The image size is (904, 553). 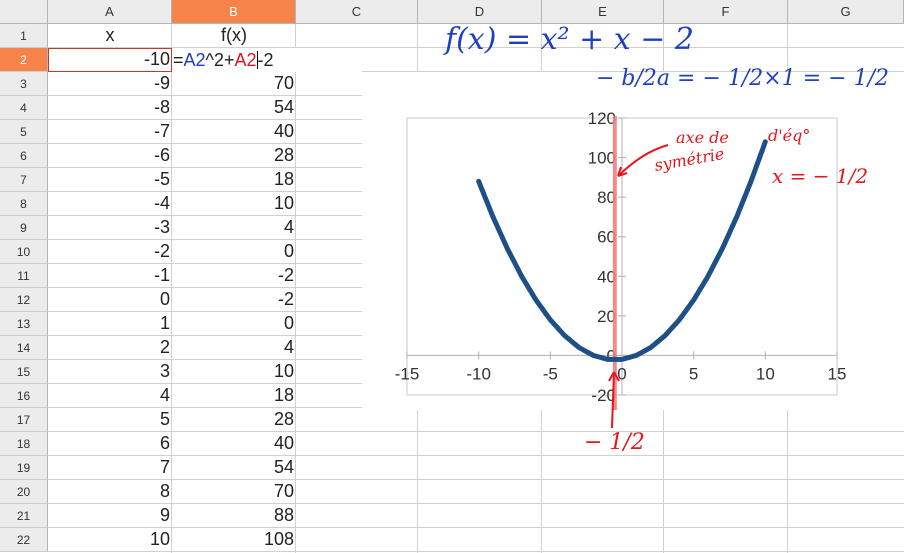 I want to click on cell-b11: -2, so click(x=234, y=275).